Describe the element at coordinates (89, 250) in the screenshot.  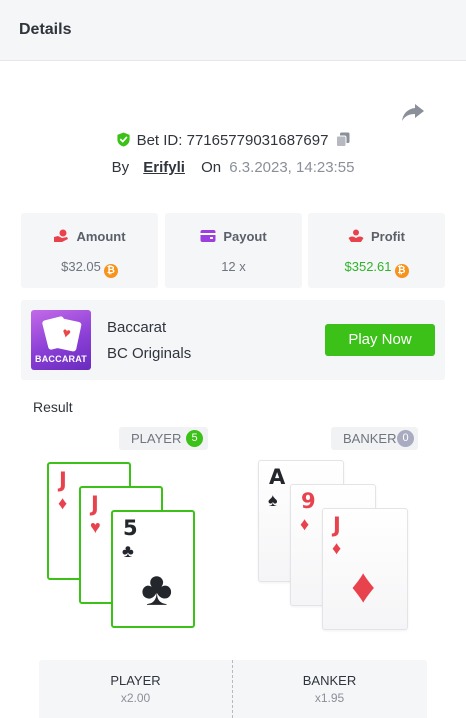
I see `amount-stat: Amount $32.05 ₿` at that location.